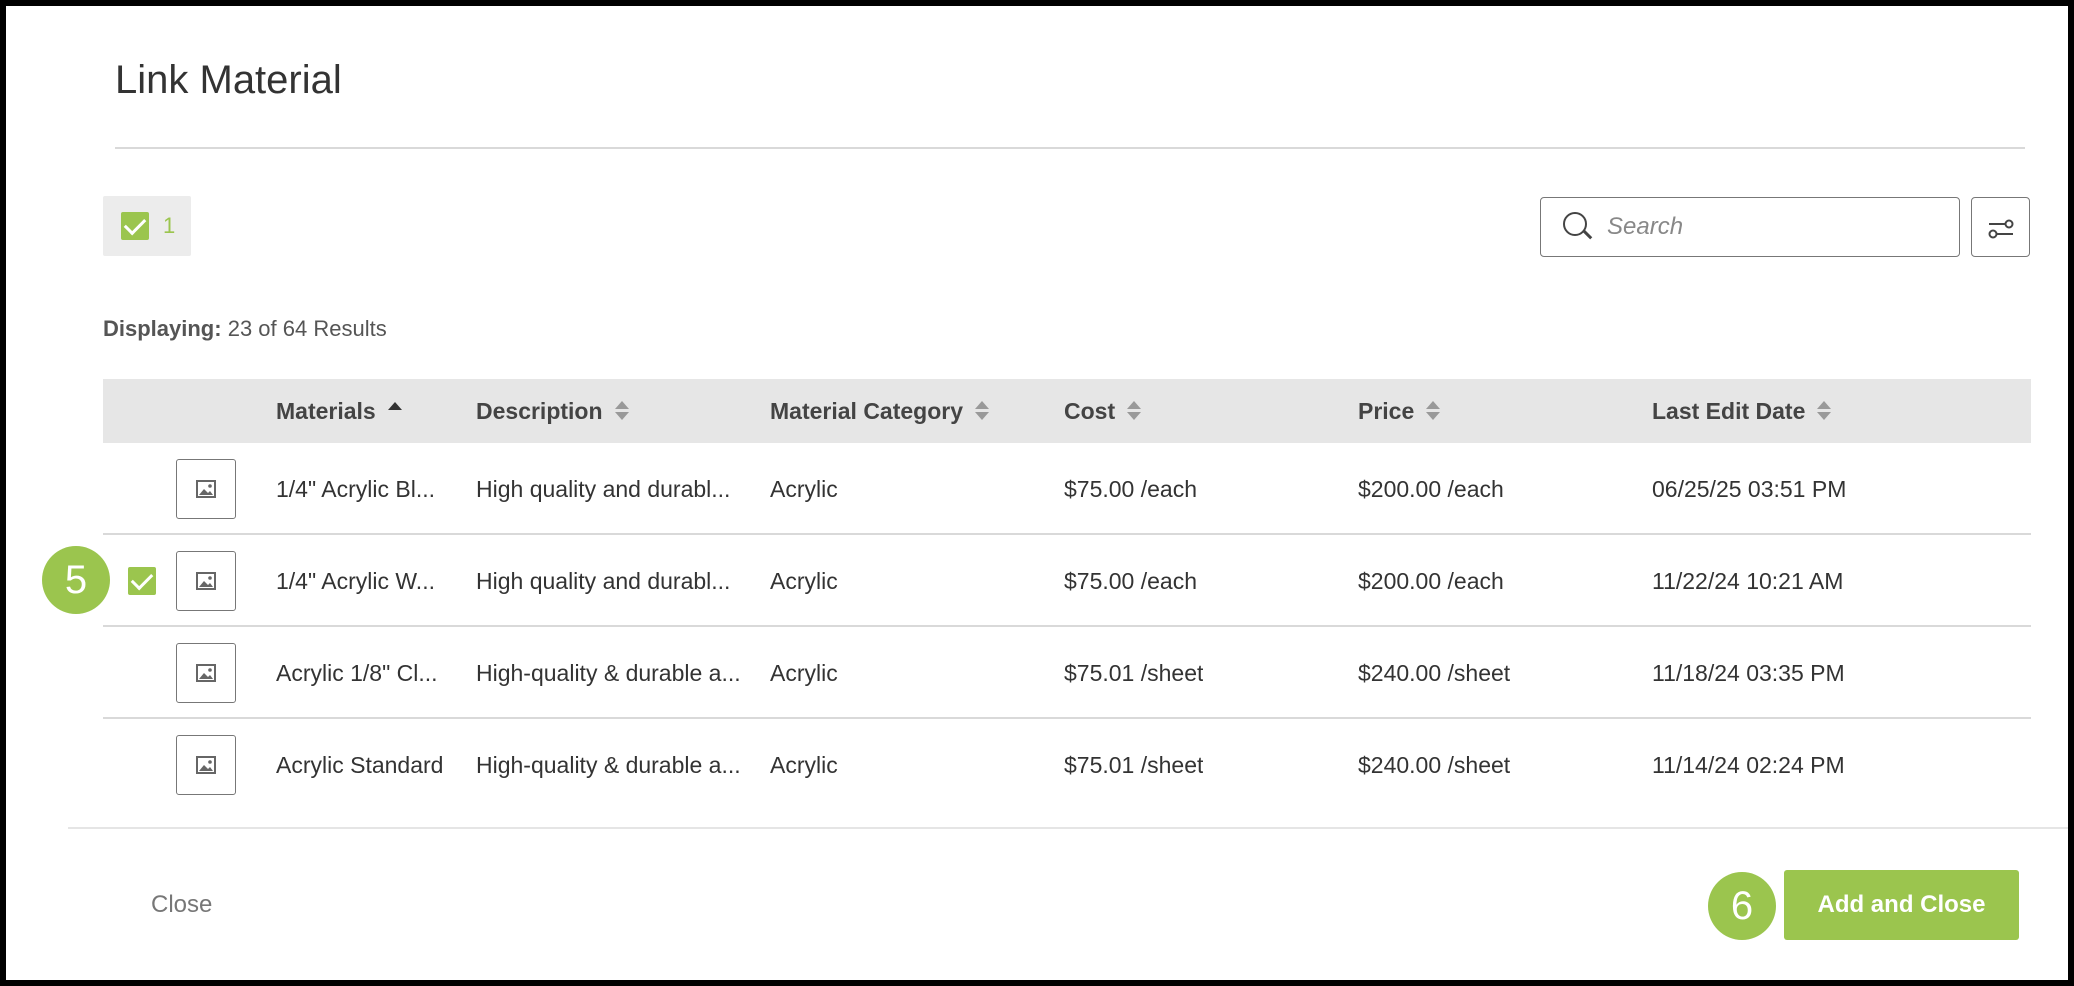 This screenshot has height=986, width=2074. Describe the element at coordinates (1399, 411) in the screenshot. I see `column-header-price: Price` at that location.